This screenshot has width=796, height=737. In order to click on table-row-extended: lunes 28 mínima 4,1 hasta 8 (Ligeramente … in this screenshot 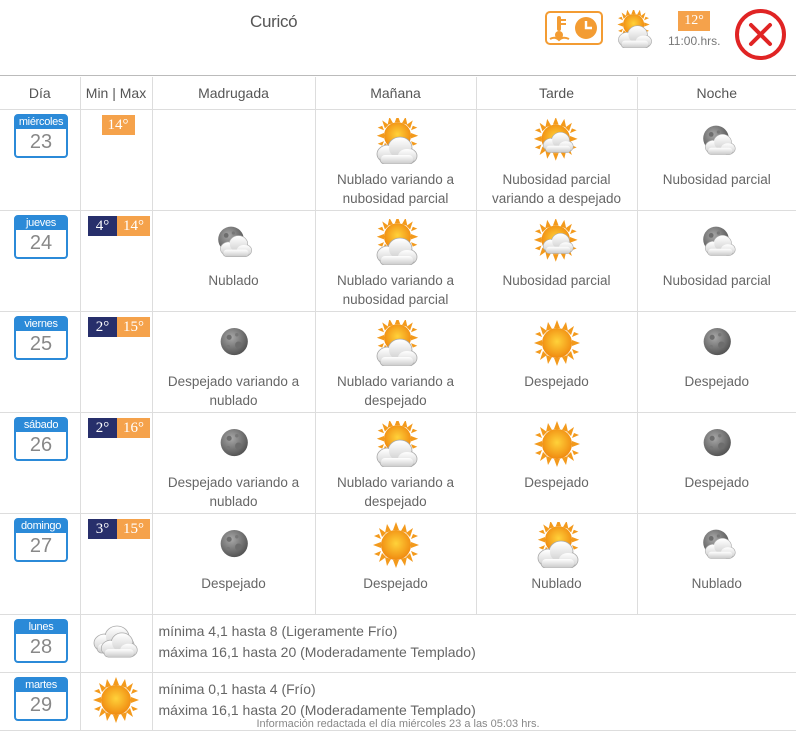, I will do `click(398, 643)`.